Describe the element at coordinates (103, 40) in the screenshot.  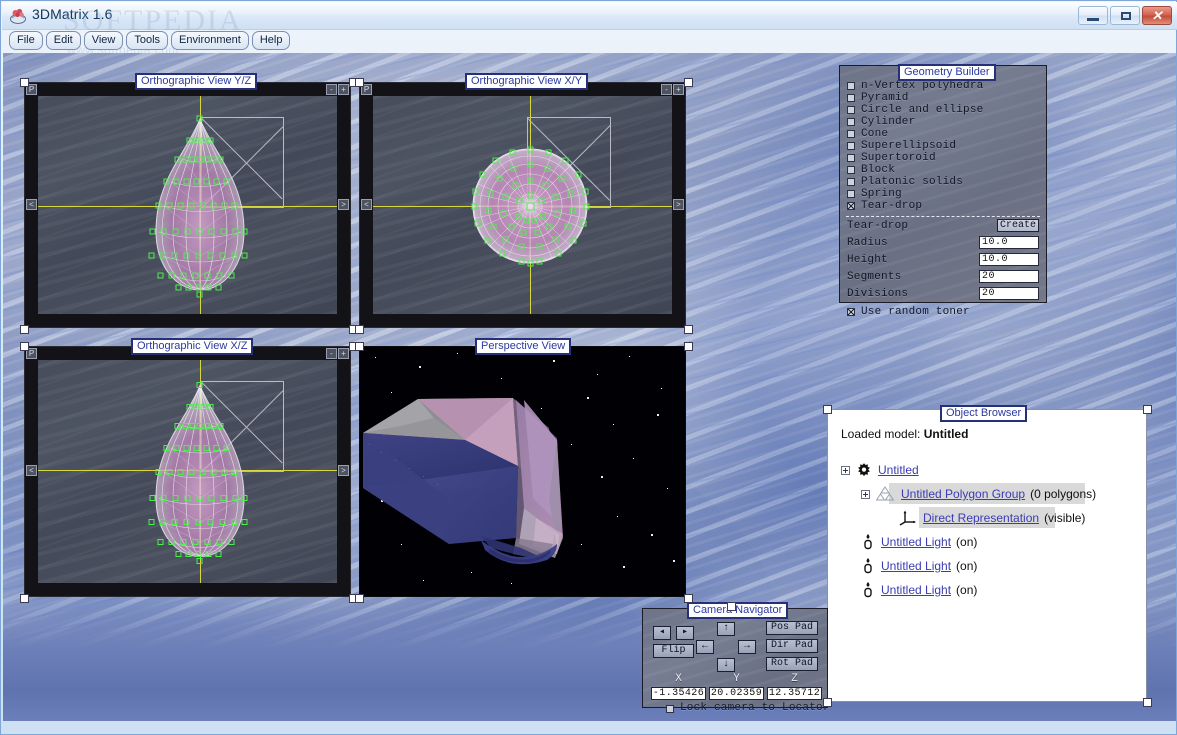
I see `menu-item-view: View` at that location.